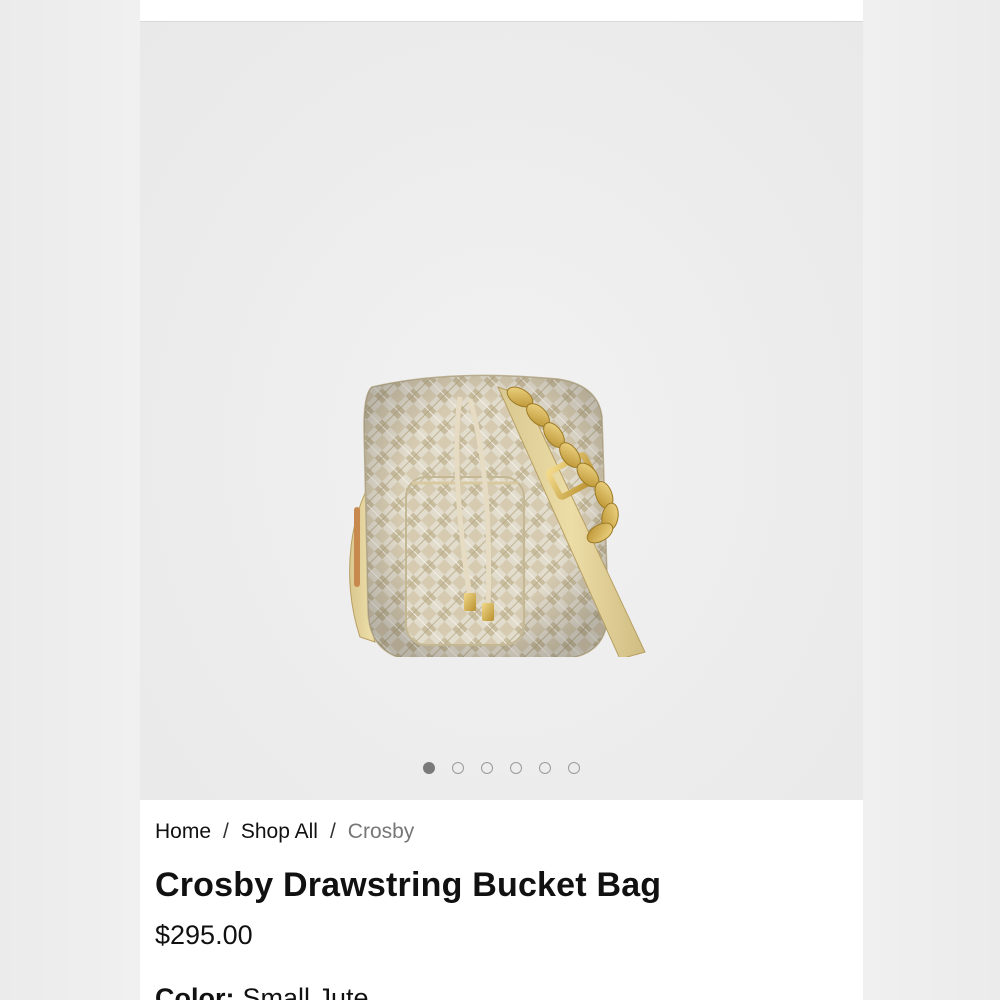 The width and height of the screenshot is (1000, 1000). What do you see at coordinates (381, 832) in the screenshot?
I see `breadcrumb-current: Crosby` at bounding box center [381, 832].